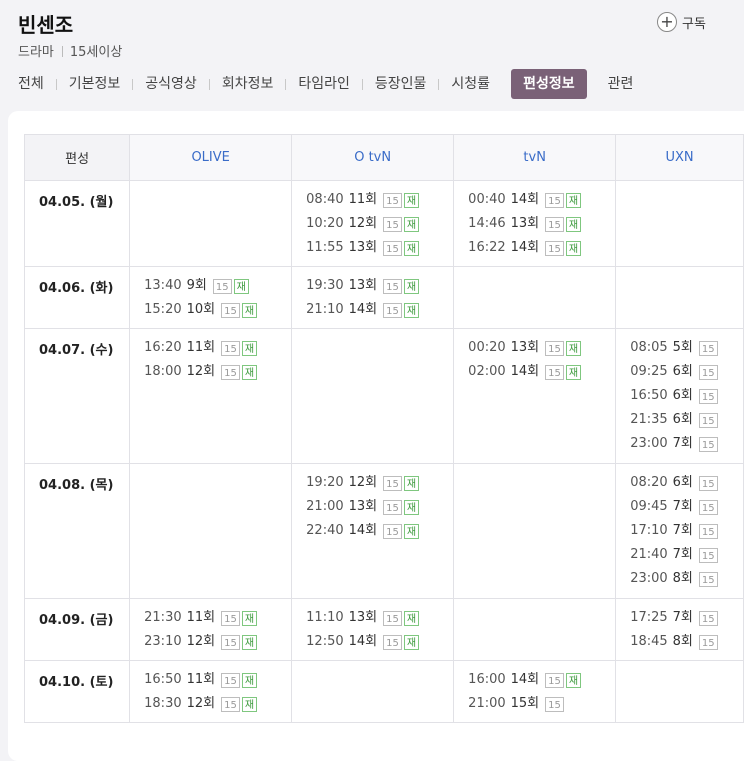  I want to click on tab-0: 전체, so click(37, 84).